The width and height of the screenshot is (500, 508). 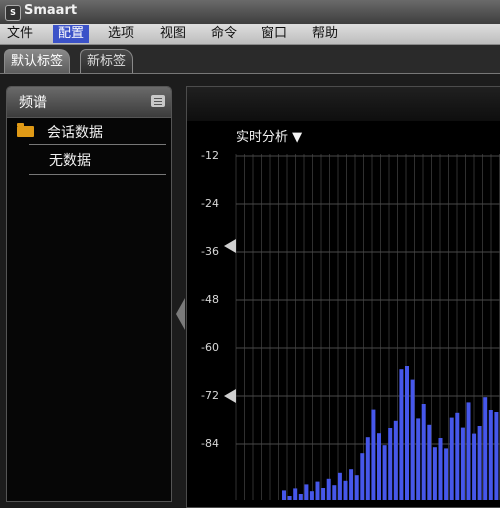 What do you see at coordinates (92, 159) in the screenshot?
I see `tree-item-no-data: 无数据` at bounding box center [92, 159].